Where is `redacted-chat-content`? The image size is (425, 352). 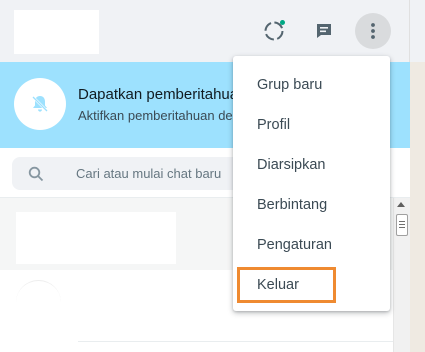 redacted-chat-content is located at coordinates (96, 238).